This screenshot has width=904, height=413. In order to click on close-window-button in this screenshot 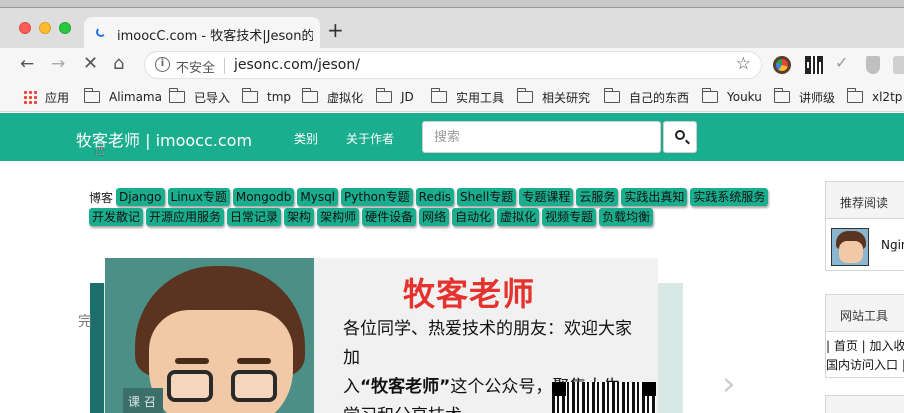, I will do `click(25, 28)`.